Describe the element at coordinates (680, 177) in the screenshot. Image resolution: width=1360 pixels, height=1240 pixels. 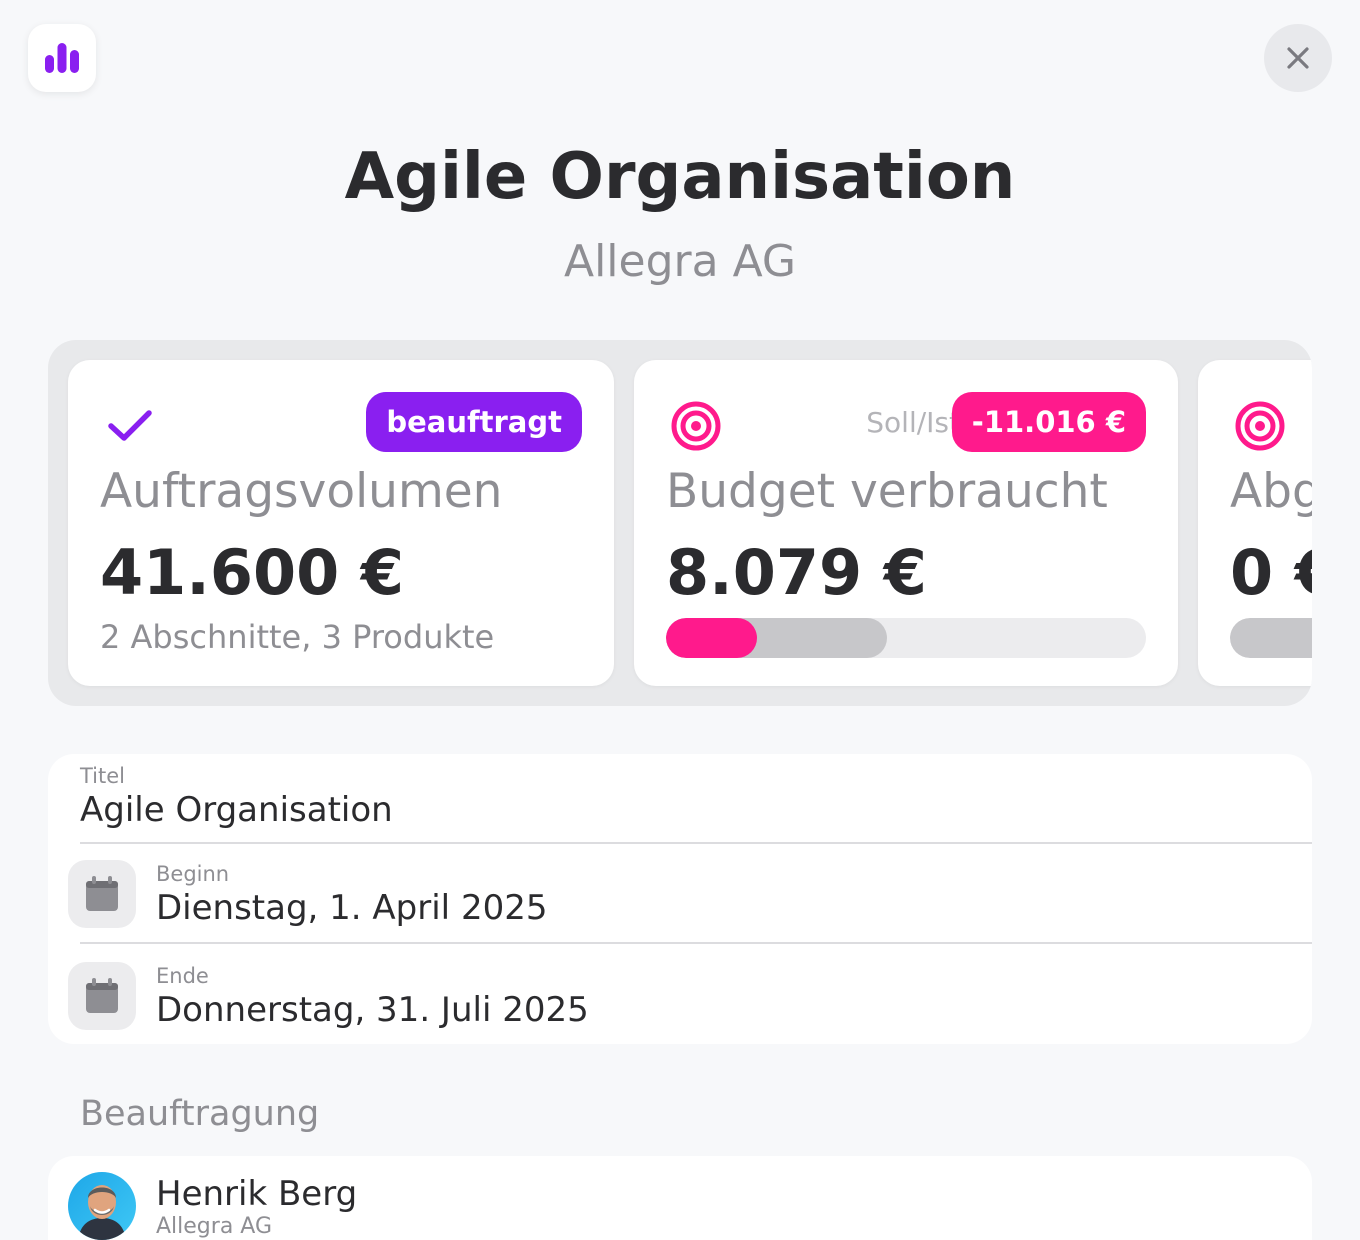
I see `page-title: Agile Organisation` at that location.